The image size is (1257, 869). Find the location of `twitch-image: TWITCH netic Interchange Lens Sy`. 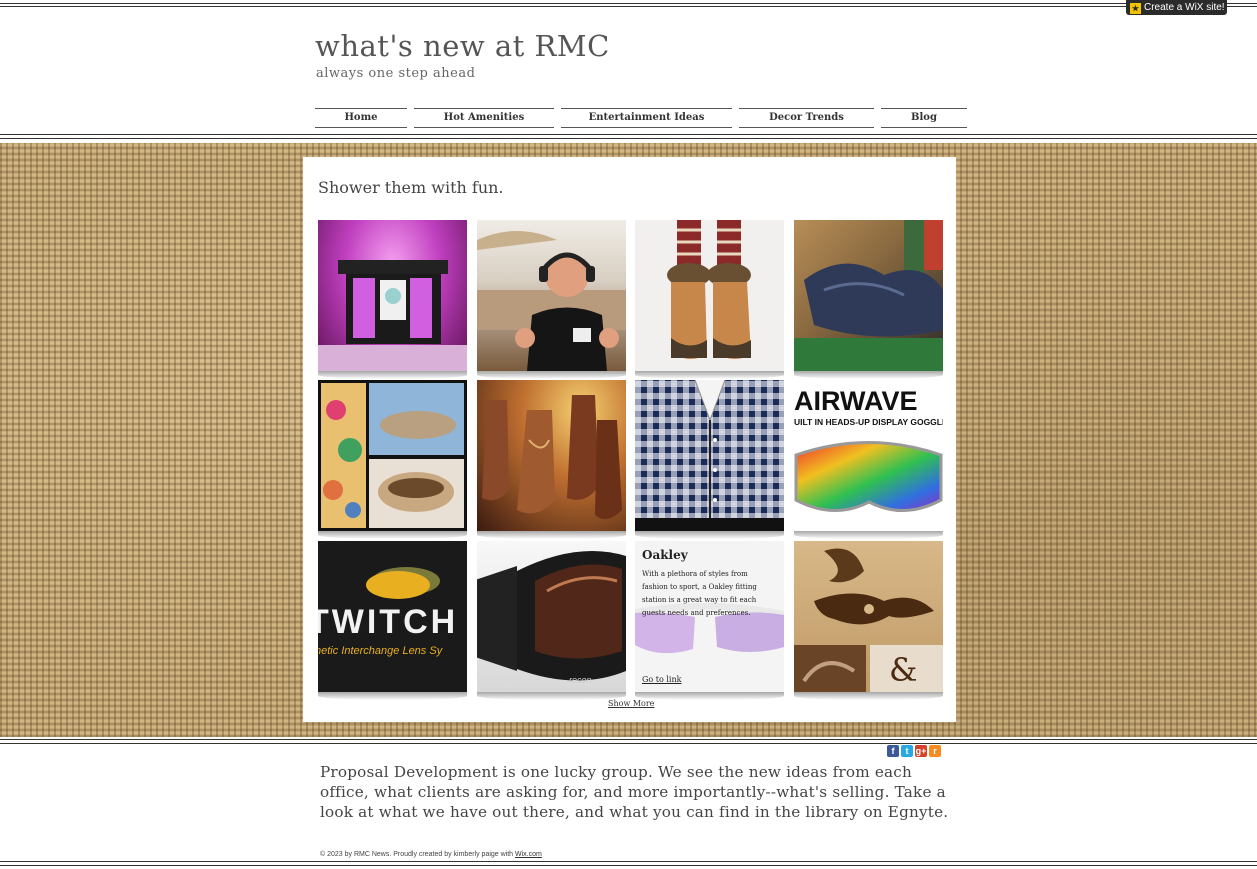

twitch-image: TWITCH netic Interchange Lens Sy is located at coordinates (388, 612).